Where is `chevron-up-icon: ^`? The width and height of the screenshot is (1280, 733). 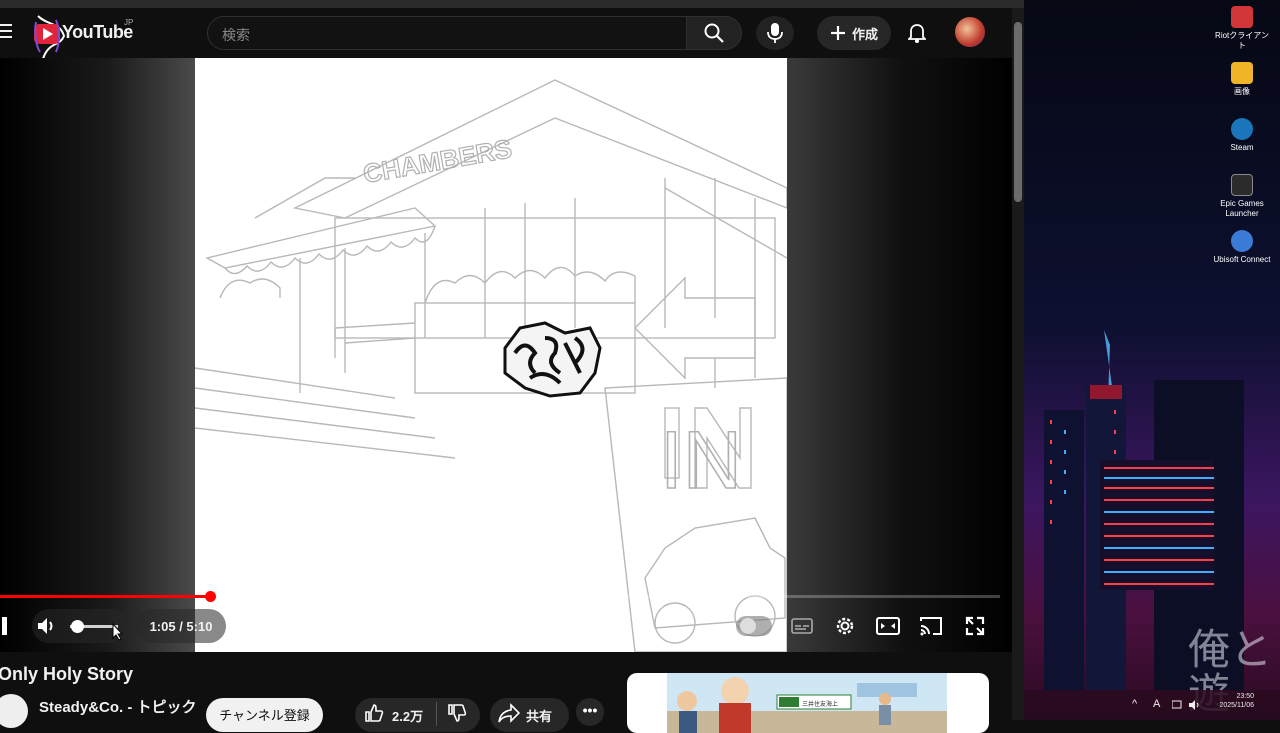 chevron-up-icon: ^ is located at coordinates (1134, 704).